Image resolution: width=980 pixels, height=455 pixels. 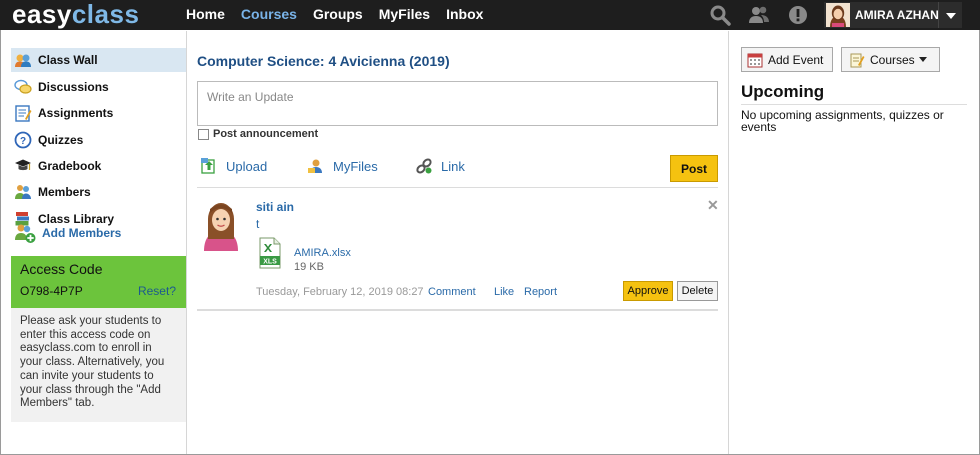 What do you see at coordinates (440, 166) in the screenshot?
I see `link-button: Link` at bounding box center [440, 166].